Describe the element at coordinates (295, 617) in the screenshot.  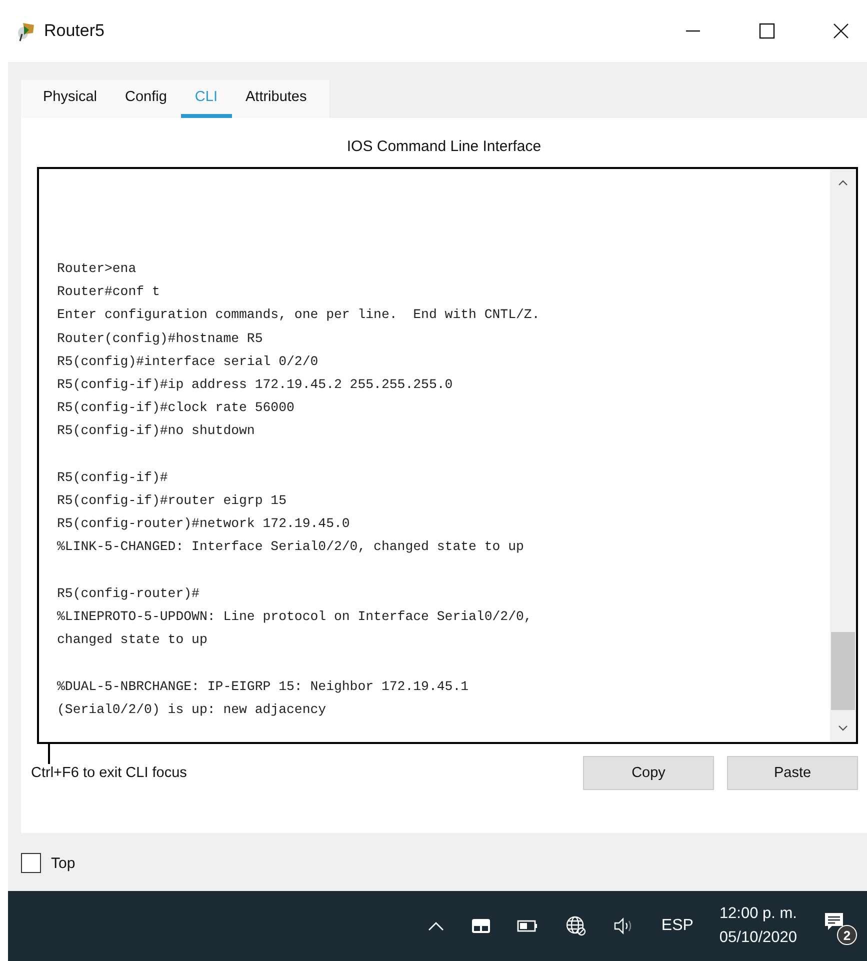
I see `terminal-line: %LINEPROTO-5-UPDOWN: Line protocol on Interface Serial0/2/0,` at that location.